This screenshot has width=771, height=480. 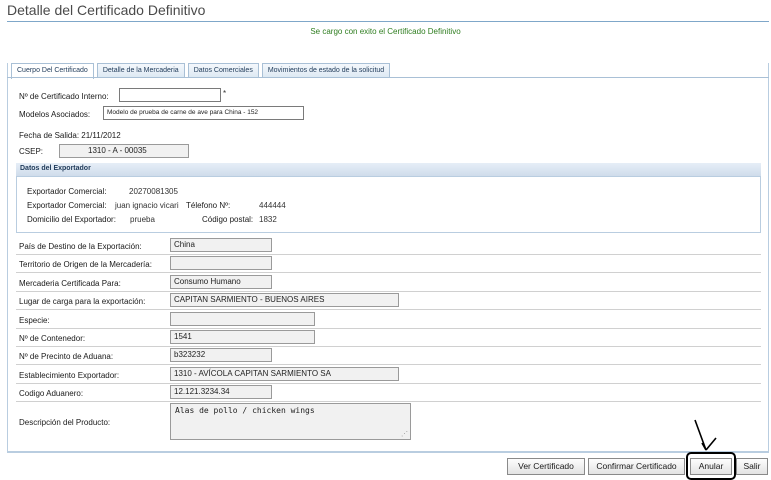 I want to click on especie-field, so click(x=242, y=319).